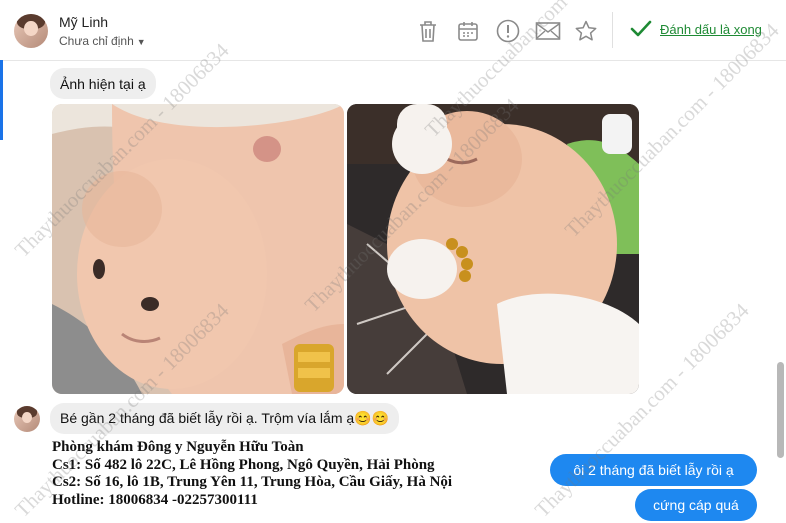 The width and height of the screenshot is (786, 523). I want to click on exclamation-circle-icon, so click(508, 31).